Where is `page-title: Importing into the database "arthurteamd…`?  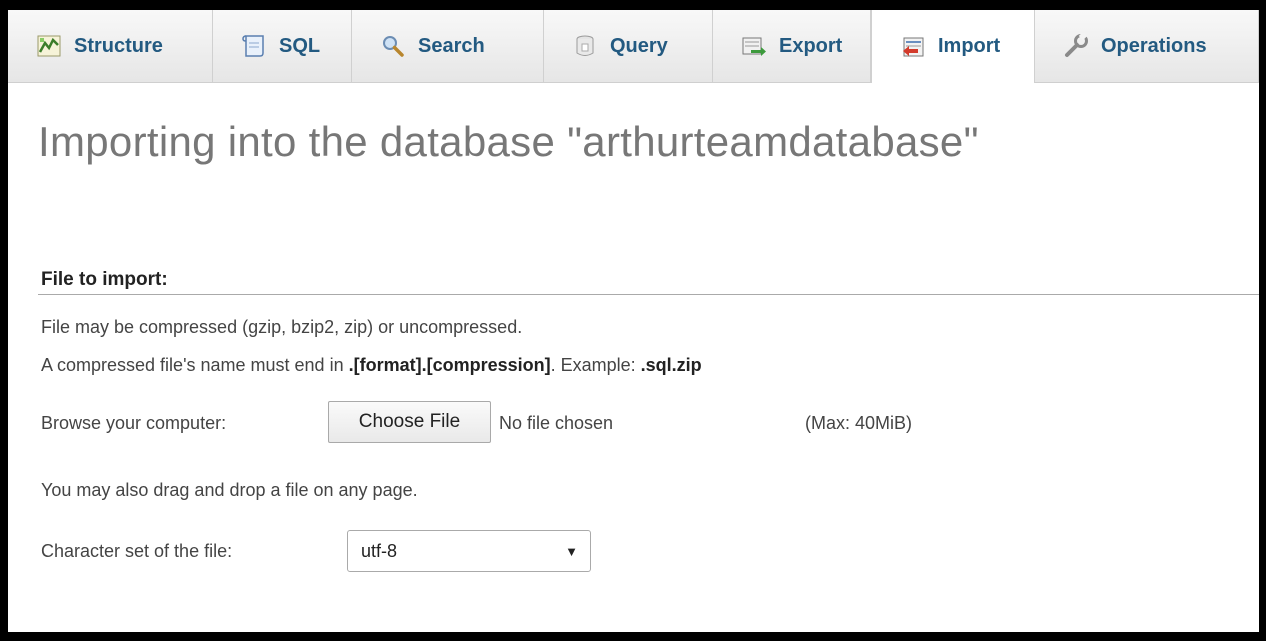 page-title: Importing into the database "arthurteamd… is located at coordinates (508, 141).